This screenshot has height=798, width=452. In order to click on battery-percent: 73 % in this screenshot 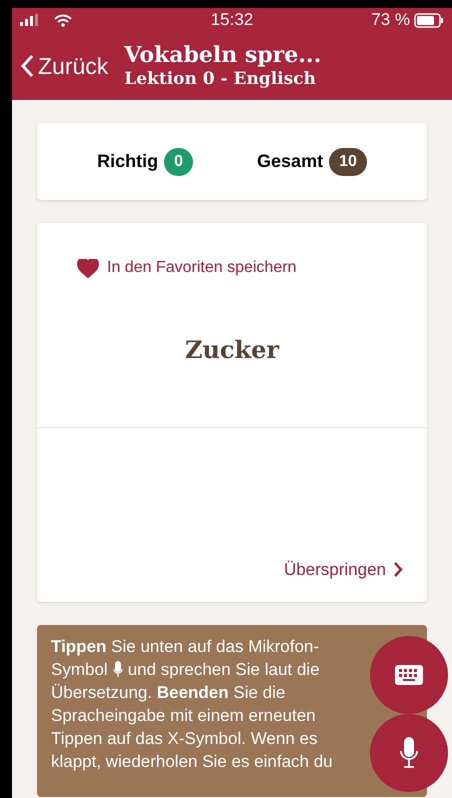, I will do `click(390, 20)`.